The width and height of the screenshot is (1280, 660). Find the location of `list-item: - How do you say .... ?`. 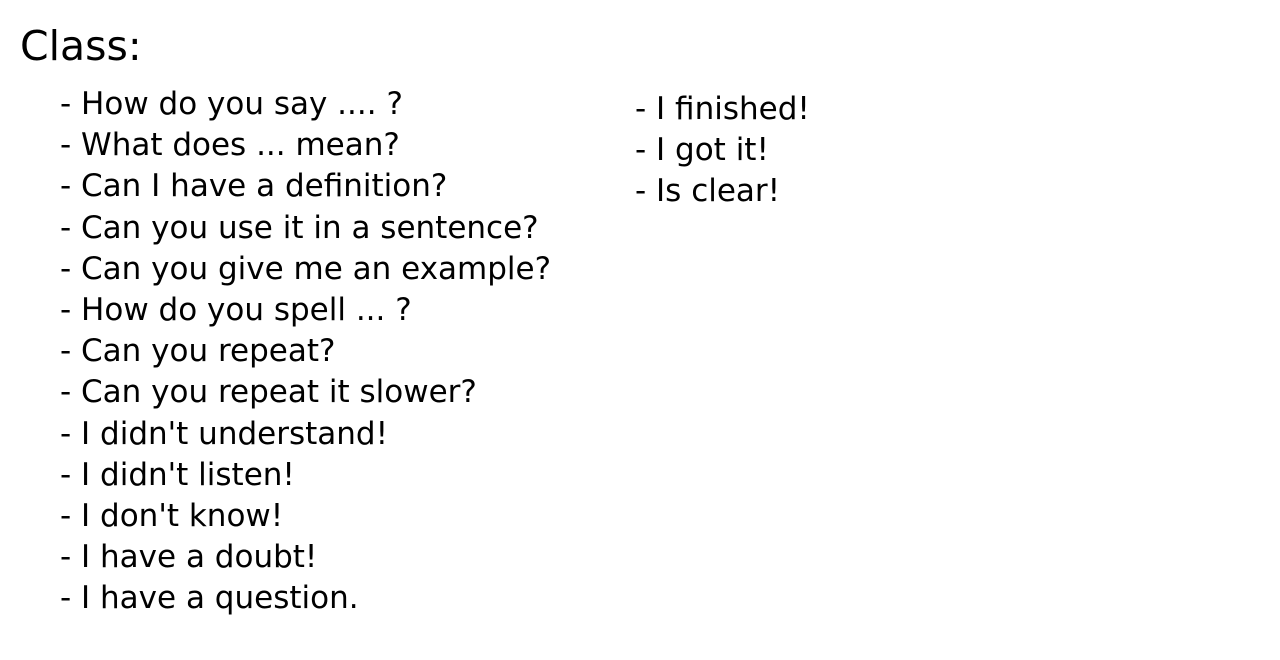

list-item: - How do you say .... ? is located at coordinates (231, 104).